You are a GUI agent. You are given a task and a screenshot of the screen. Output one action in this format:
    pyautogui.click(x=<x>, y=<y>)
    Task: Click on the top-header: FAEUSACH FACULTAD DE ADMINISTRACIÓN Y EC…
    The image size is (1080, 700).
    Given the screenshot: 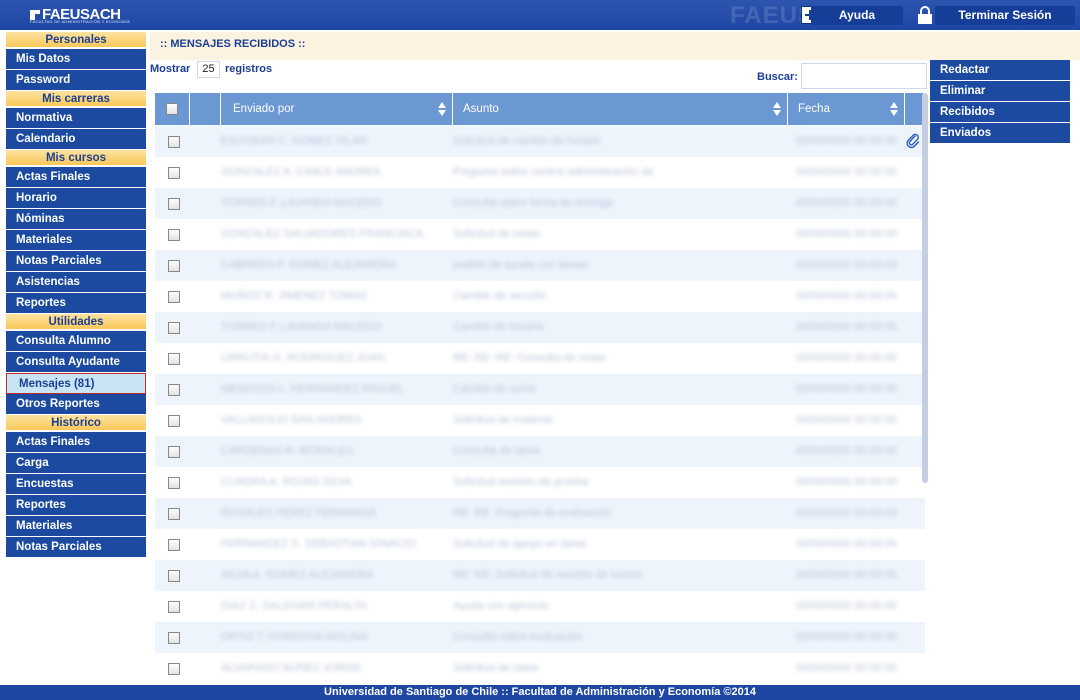 What is the action you would take?
    pyautogui.click(x=540, y=15)
    